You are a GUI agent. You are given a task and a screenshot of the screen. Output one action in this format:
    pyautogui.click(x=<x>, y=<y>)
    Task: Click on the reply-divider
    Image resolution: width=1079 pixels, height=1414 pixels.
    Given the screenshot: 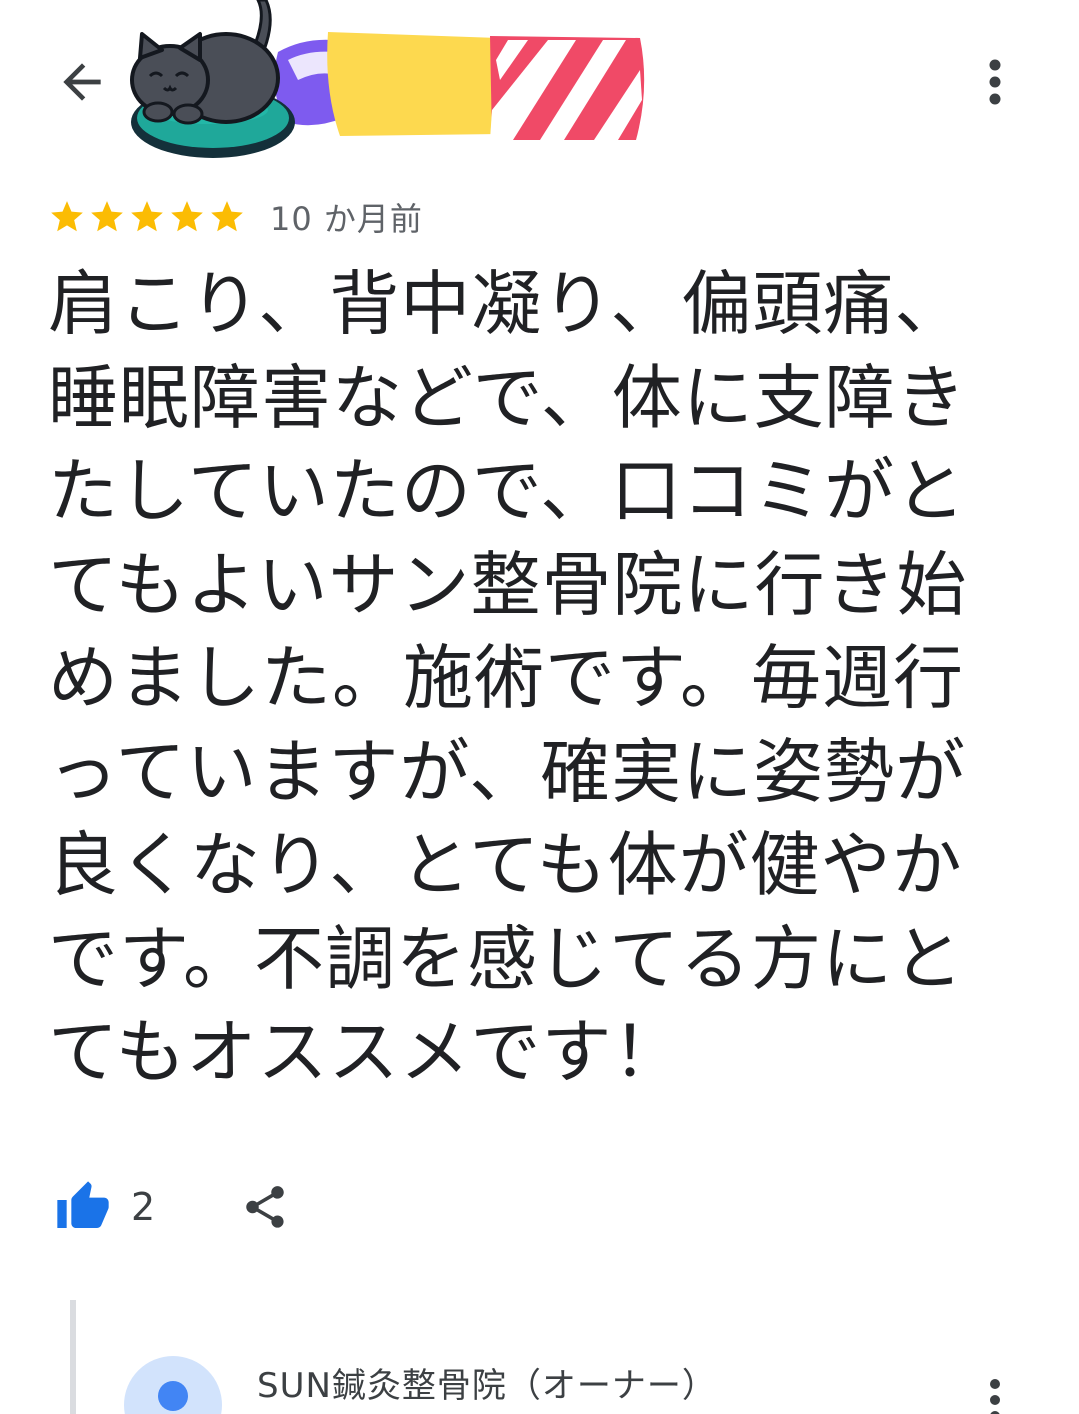 What is the action you would take?
    pyautogui.click(x=73, y=1357)
    